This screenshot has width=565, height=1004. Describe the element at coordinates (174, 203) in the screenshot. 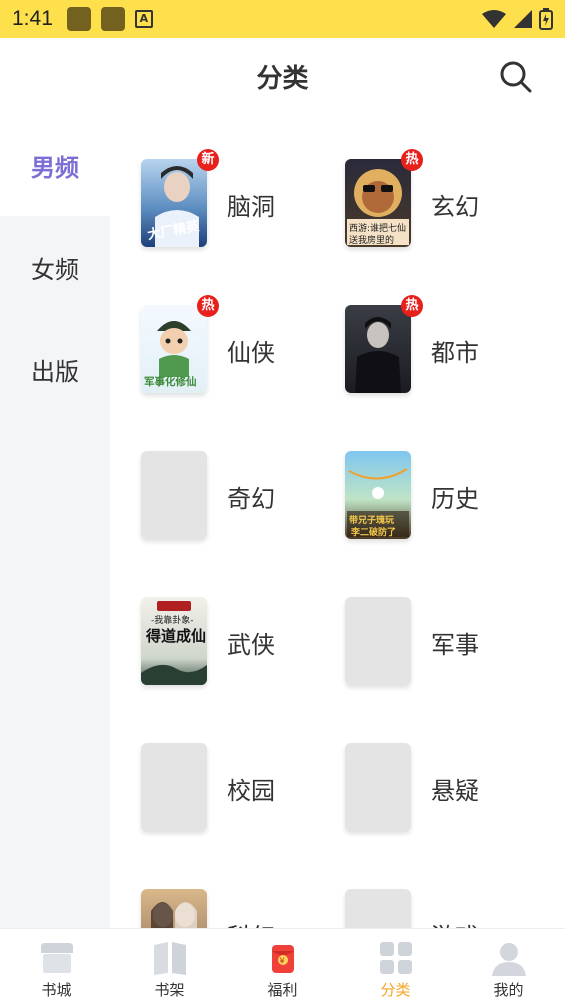

I see `book-cover: 大厂精英` at that location.